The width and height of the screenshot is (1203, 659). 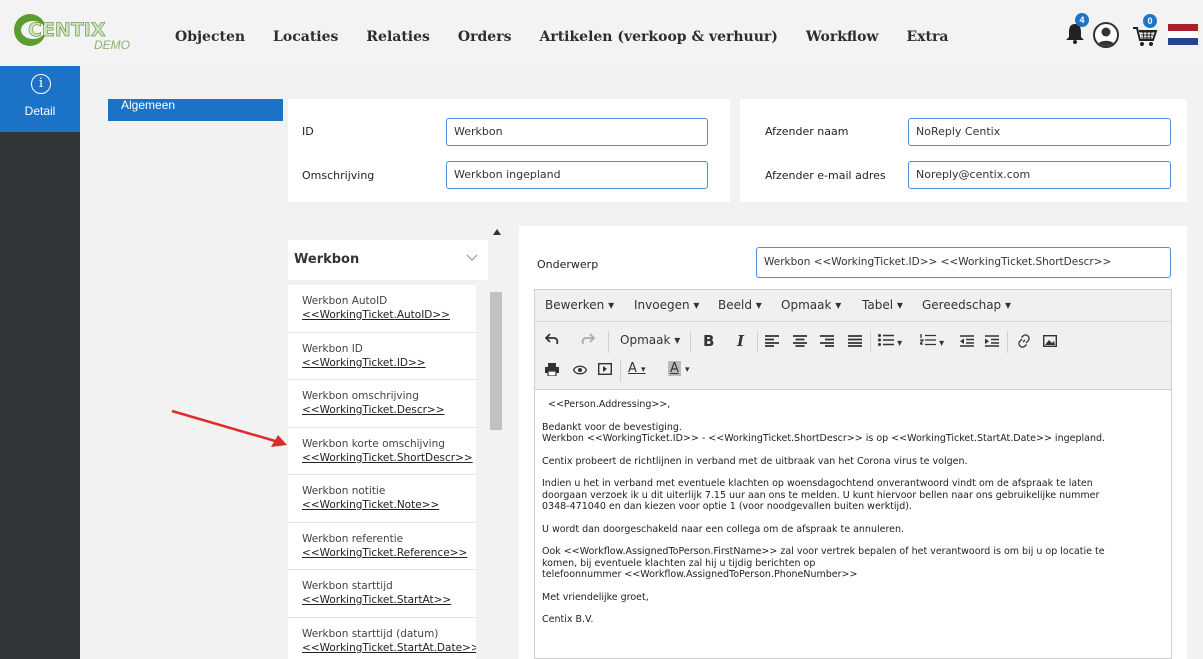 What do you see at coordinates (825, 175) in the screenshot?
I see `afzender-email-label: Afzender e-mail adres` at bounding box center [825, 175].